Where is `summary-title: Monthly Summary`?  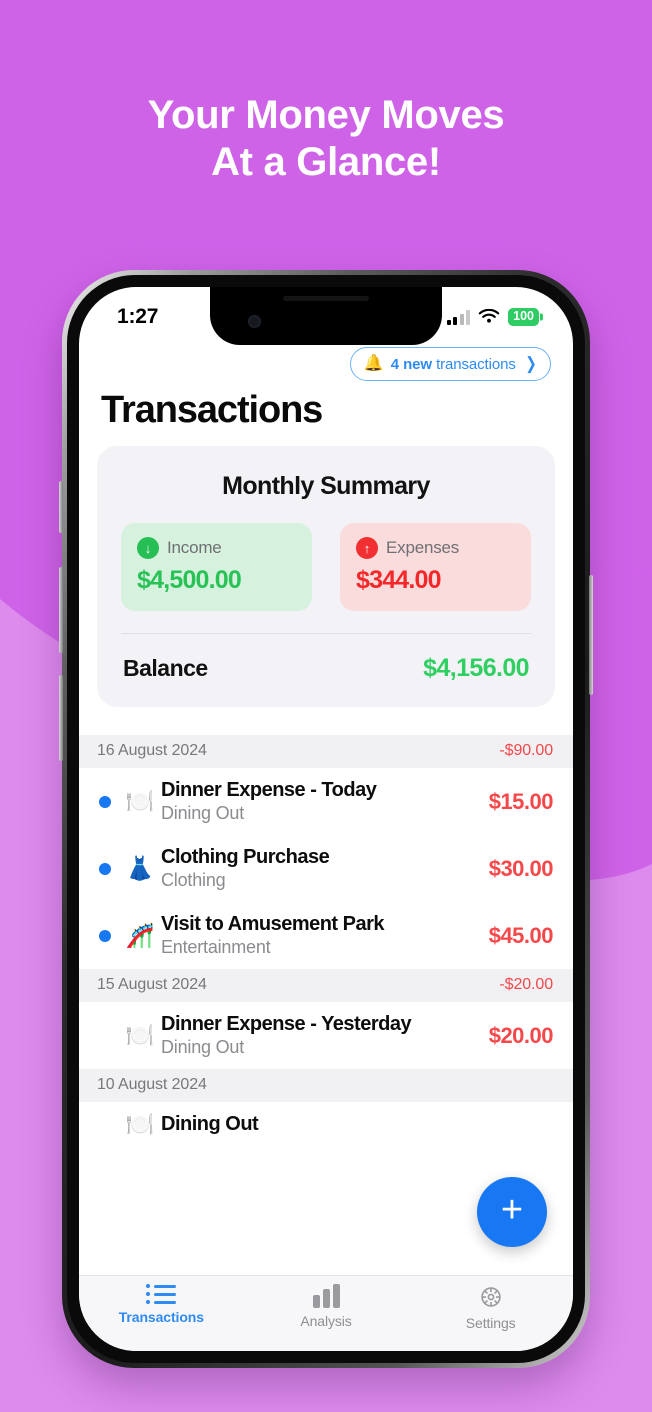 summary-title: Monthly Summary is located at coordinates (326, 486).